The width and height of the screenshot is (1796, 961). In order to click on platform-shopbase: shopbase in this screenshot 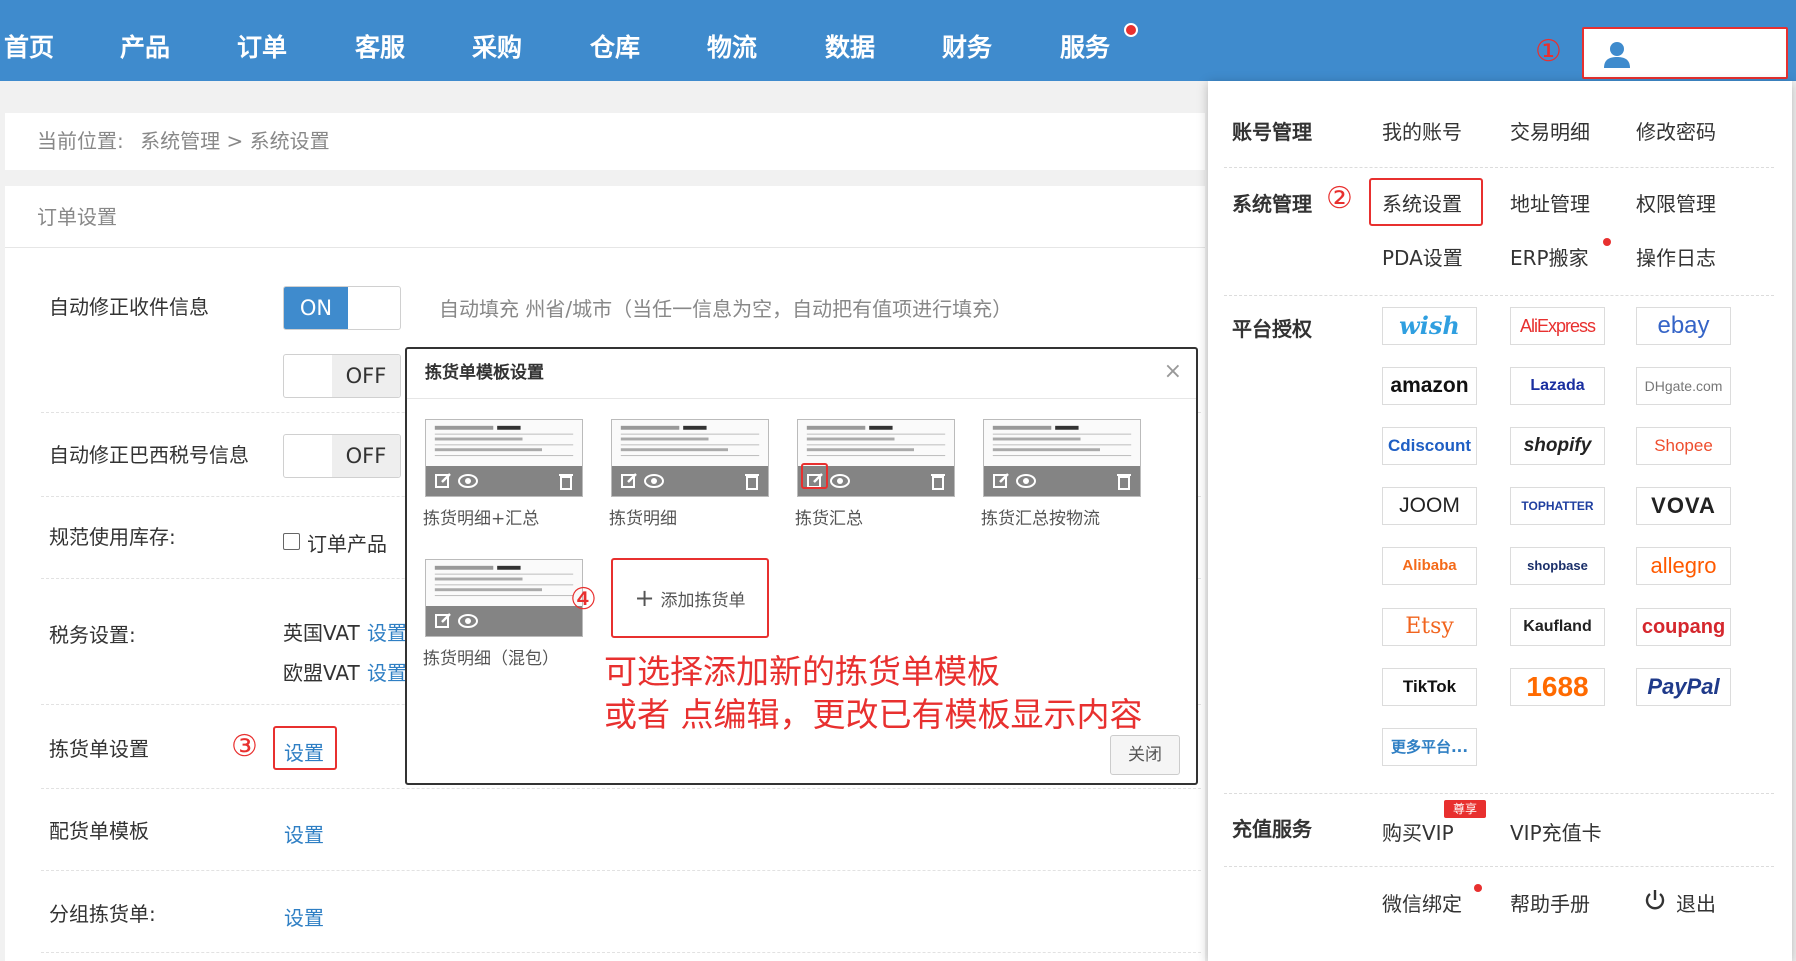, I will do `click(1557, 566)`.